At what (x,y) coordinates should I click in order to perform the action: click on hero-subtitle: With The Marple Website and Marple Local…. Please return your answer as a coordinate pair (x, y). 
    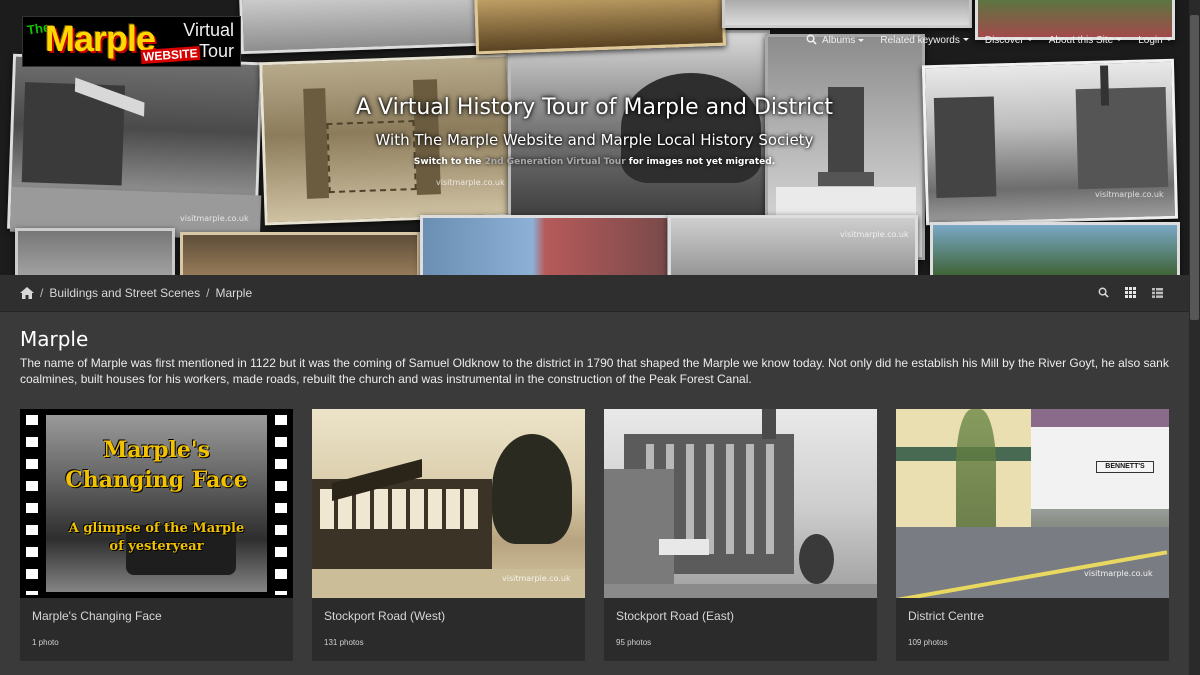
    Looking at the image, I should click on (594, 140).